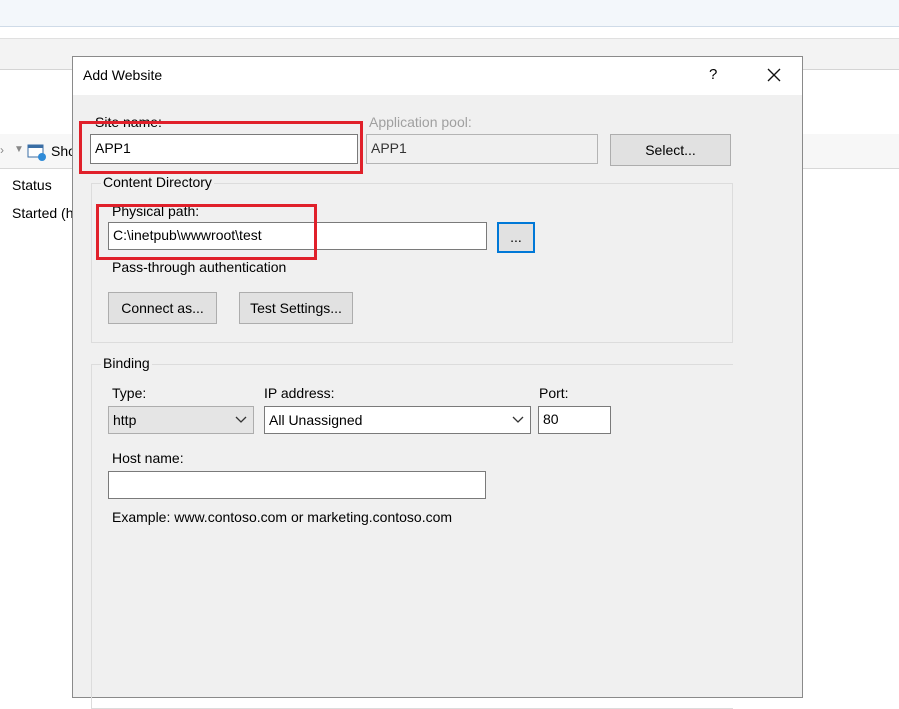 This screenshot has height=709, width=899. What do you see at coordinates (129, 393) in the screenshot?
I see `binding-type-label: Type:` at bounding box center [129, 393].